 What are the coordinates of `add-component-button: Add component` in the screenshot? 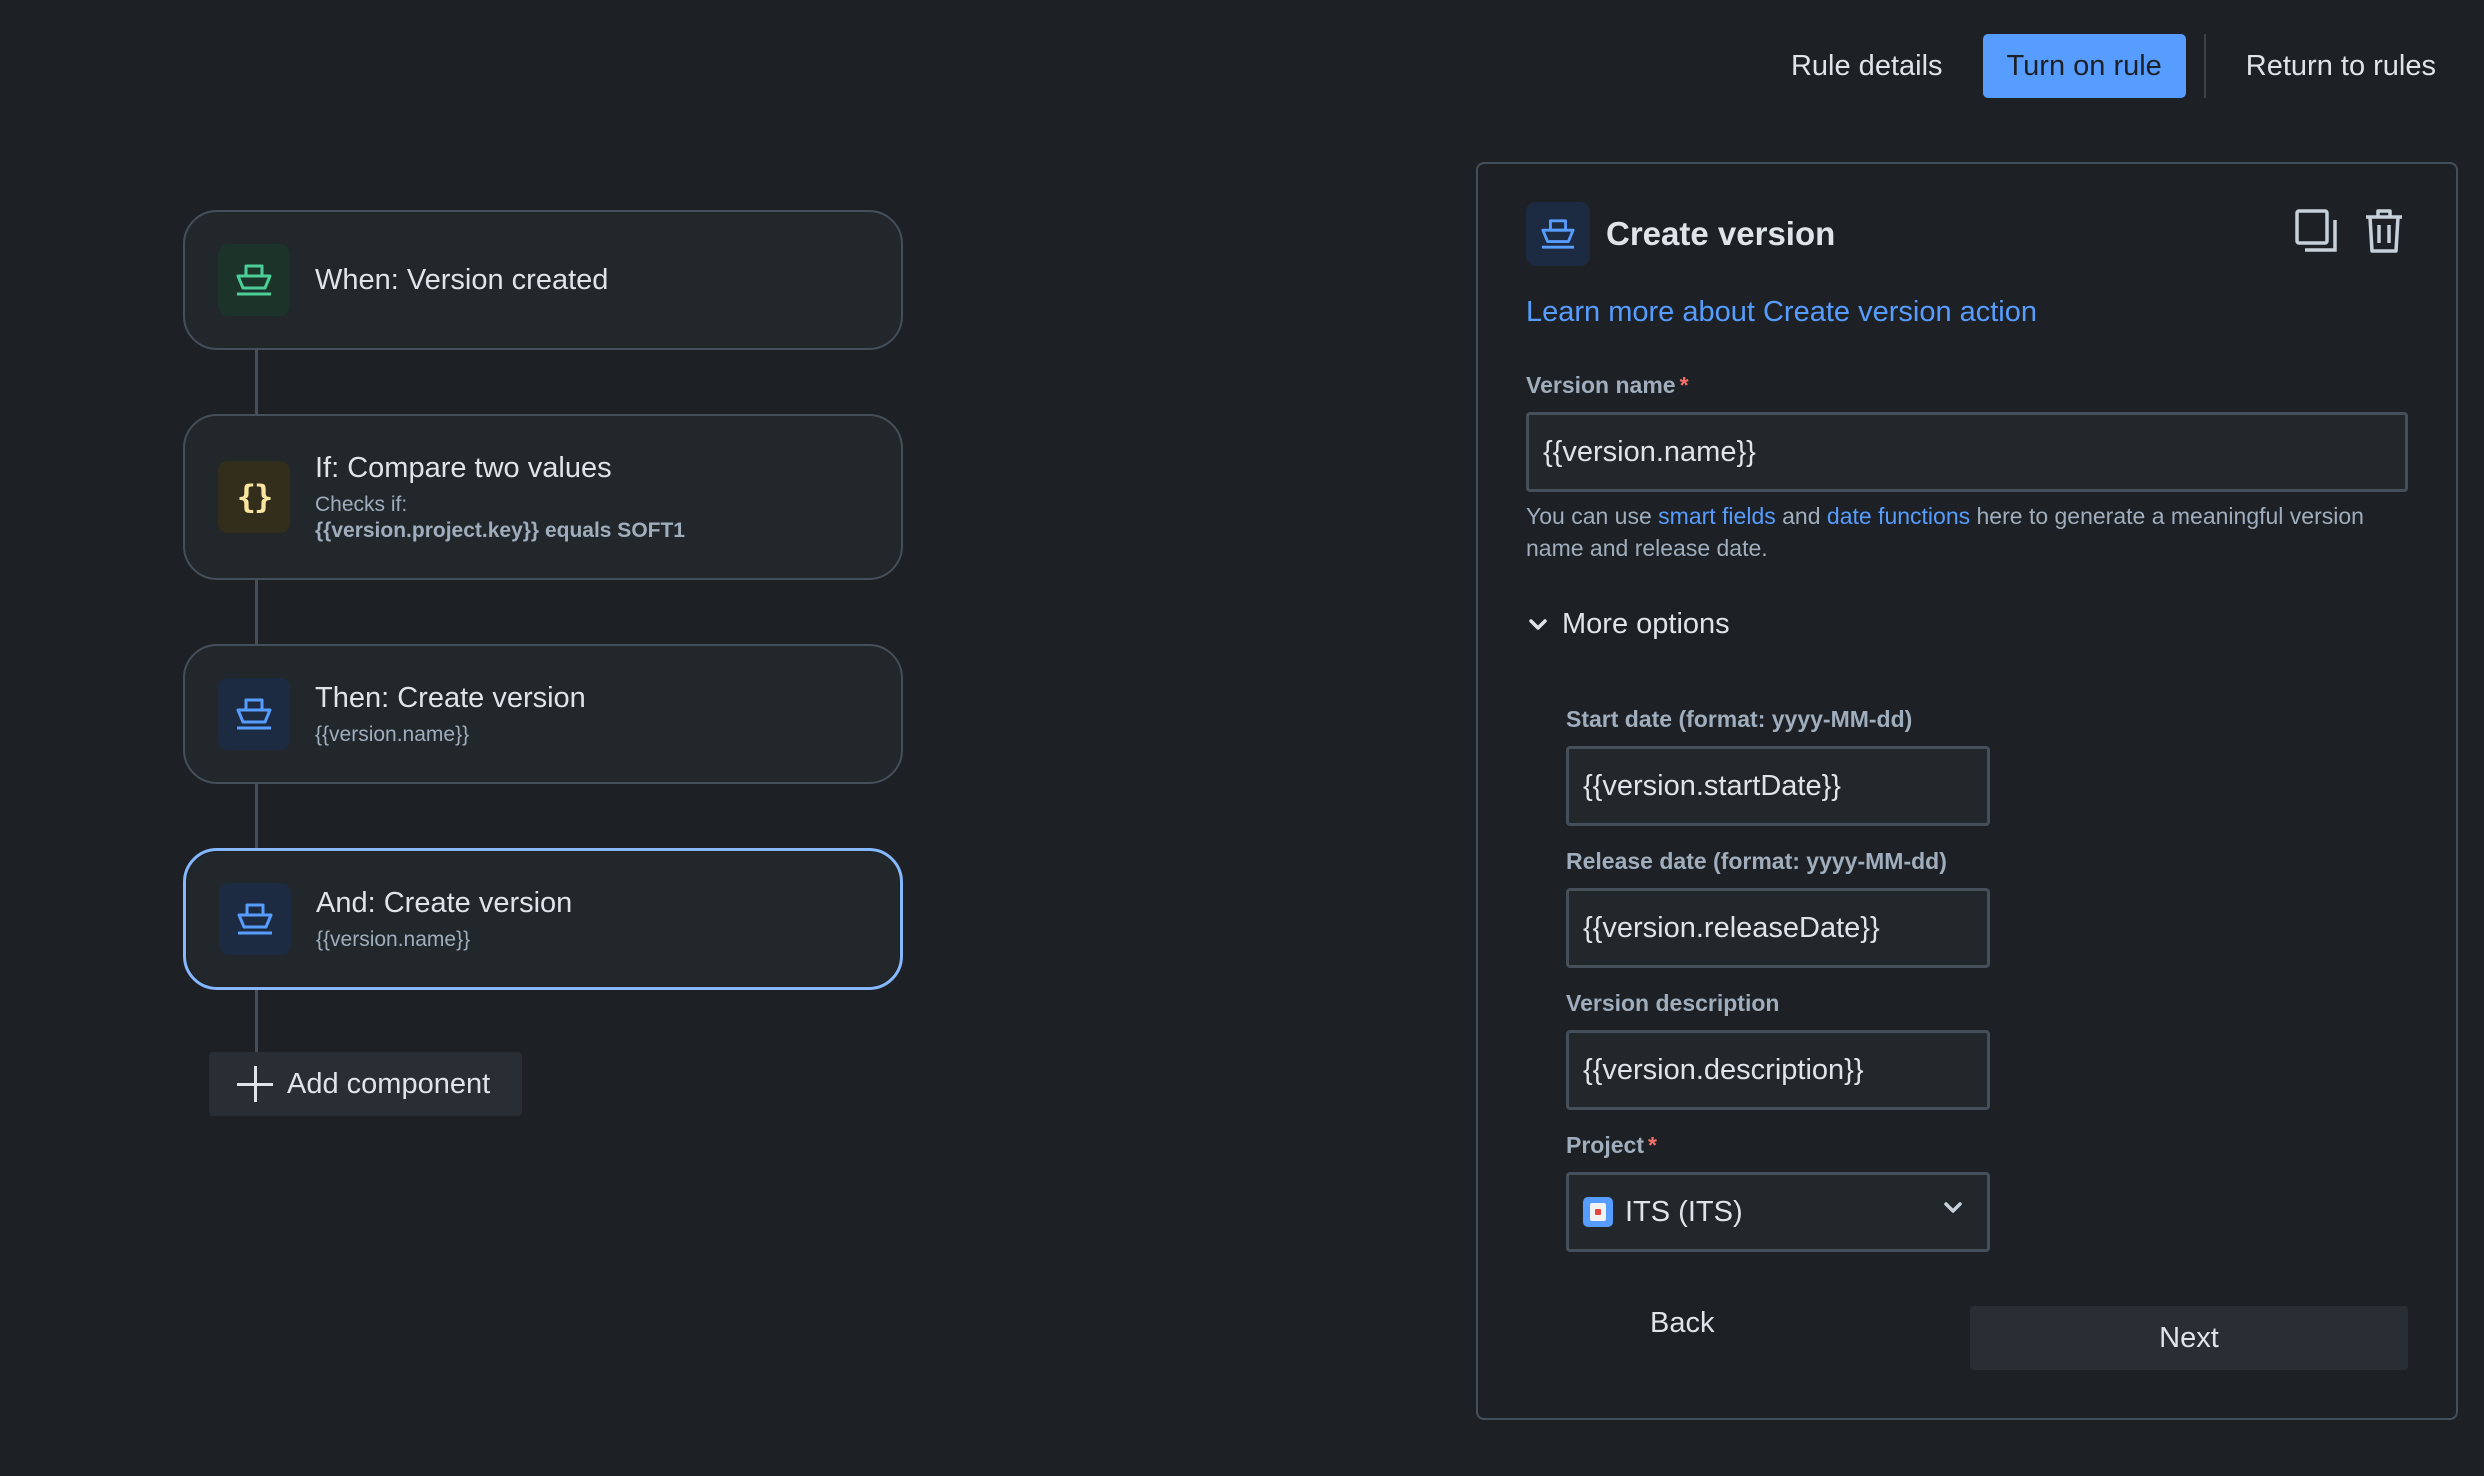 It's located at (365, 1084).